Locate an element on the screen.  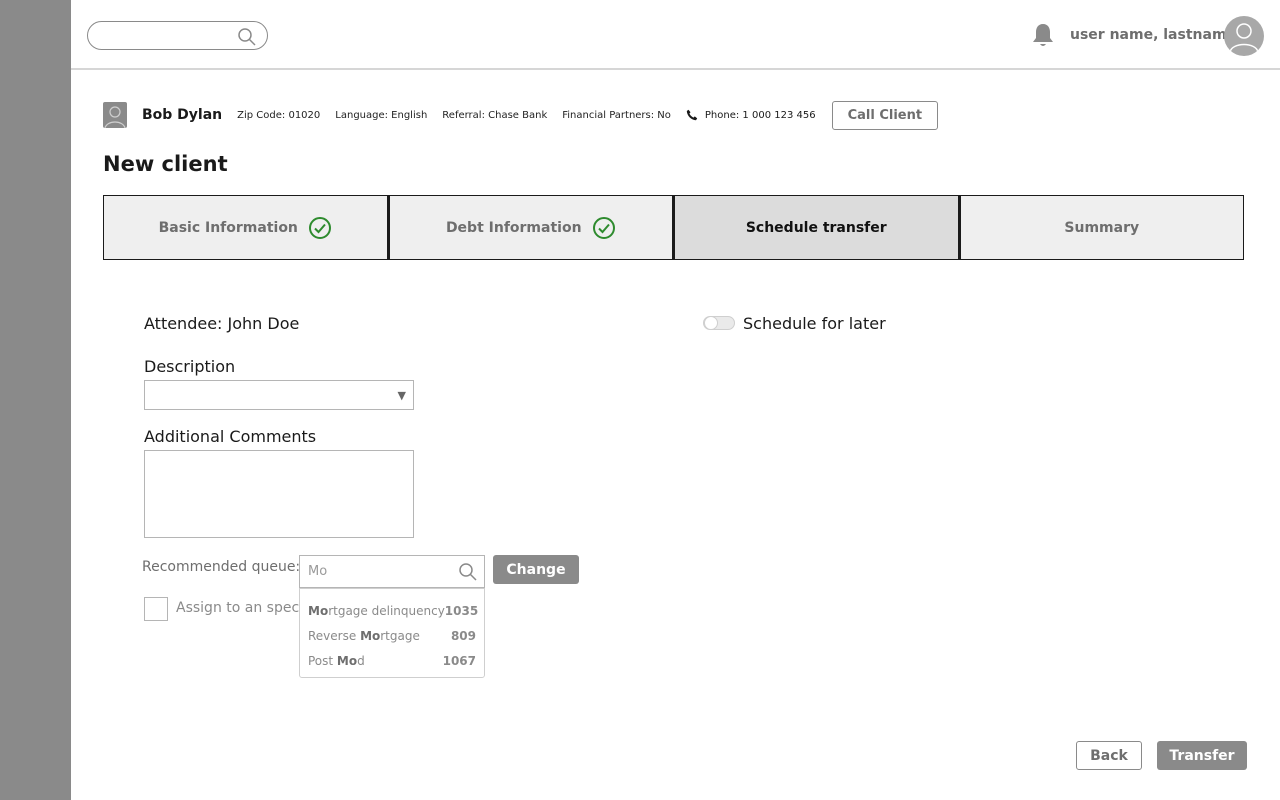
left-sidebar is located at coordinates (35, 400).